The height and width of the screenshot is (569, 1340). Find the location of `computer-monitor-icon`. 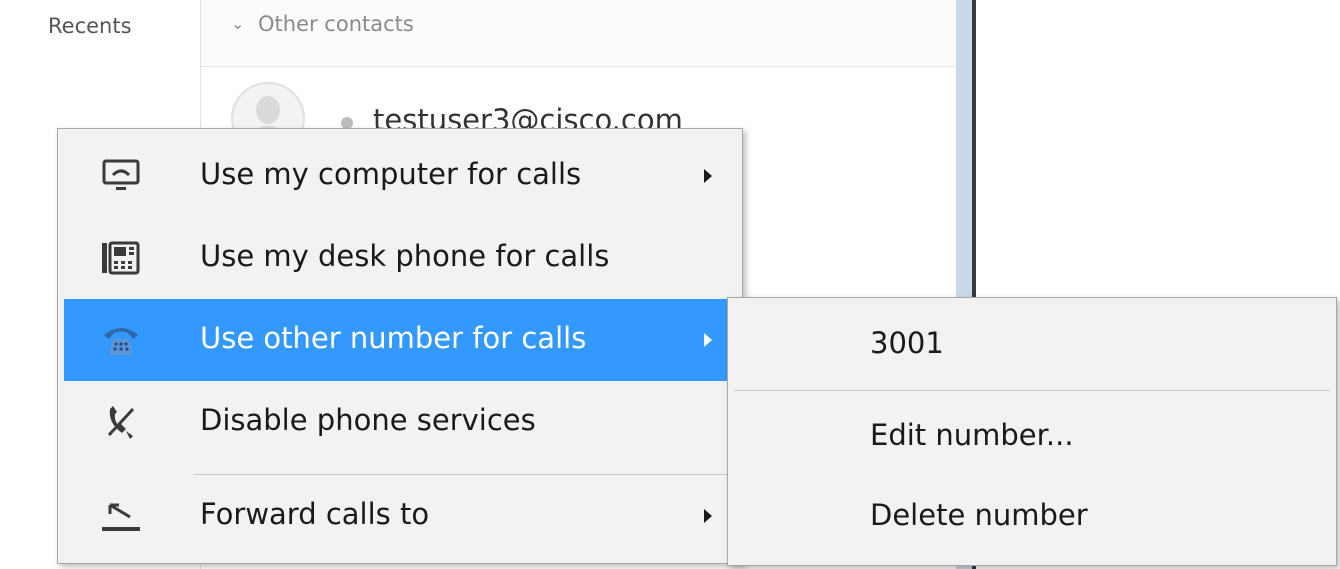

computer-monitor-icon is located at coordinates (121, 174).